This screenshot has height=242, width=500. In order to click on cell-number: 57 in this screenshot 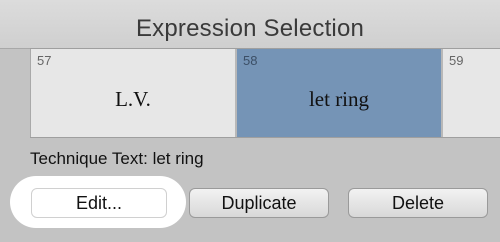, I will do `click(44, 60)`.